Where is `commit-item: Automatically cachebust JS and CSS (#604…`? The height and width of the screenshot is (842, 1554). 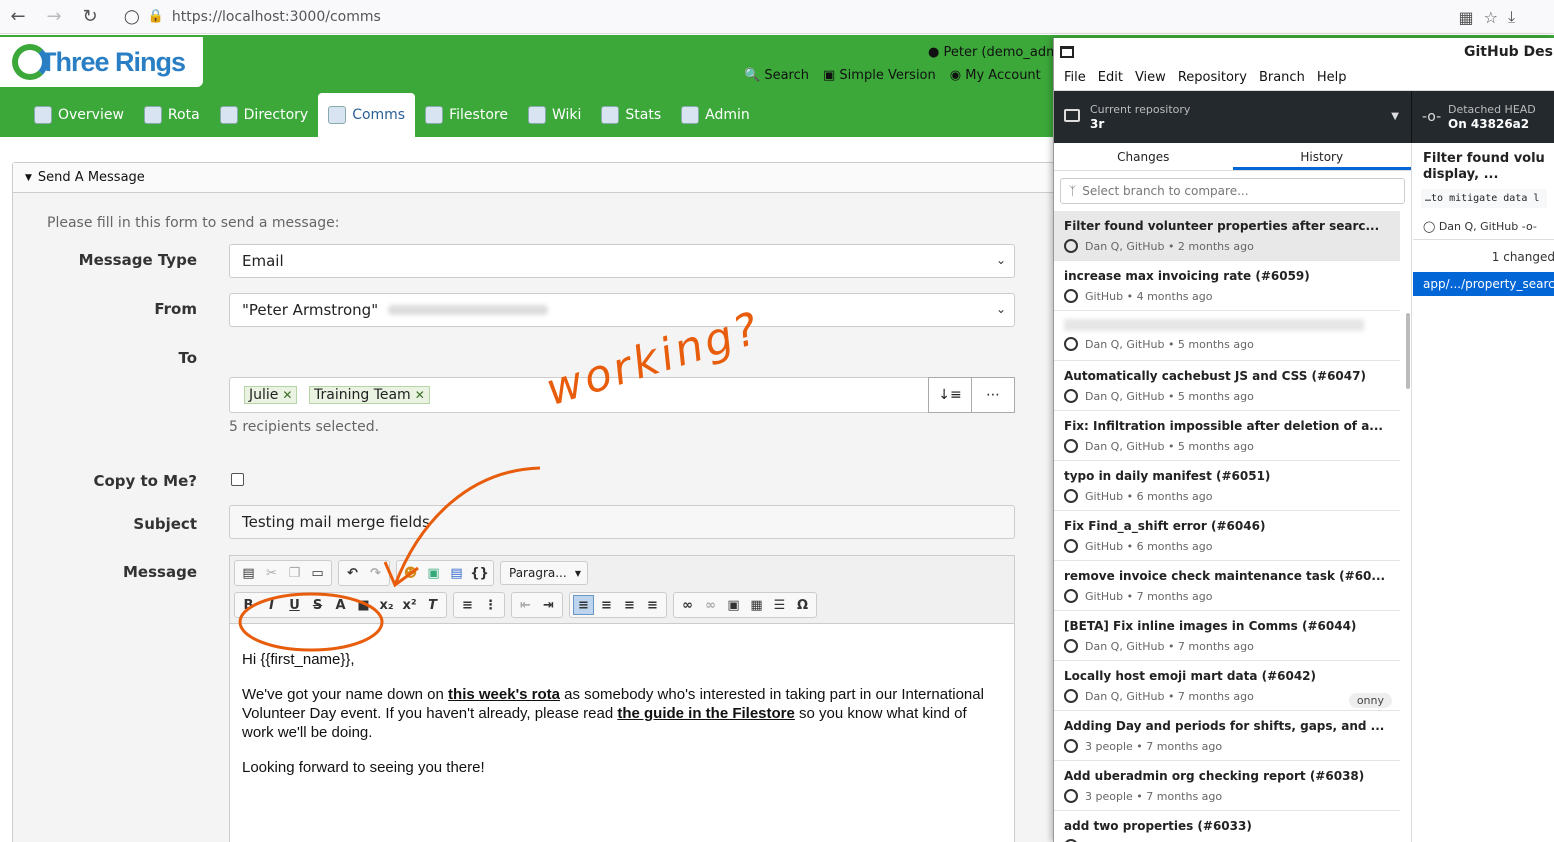
commit-item: Automatically cachebust JS and CSS (#604… is located at coordinates (1227, 386).